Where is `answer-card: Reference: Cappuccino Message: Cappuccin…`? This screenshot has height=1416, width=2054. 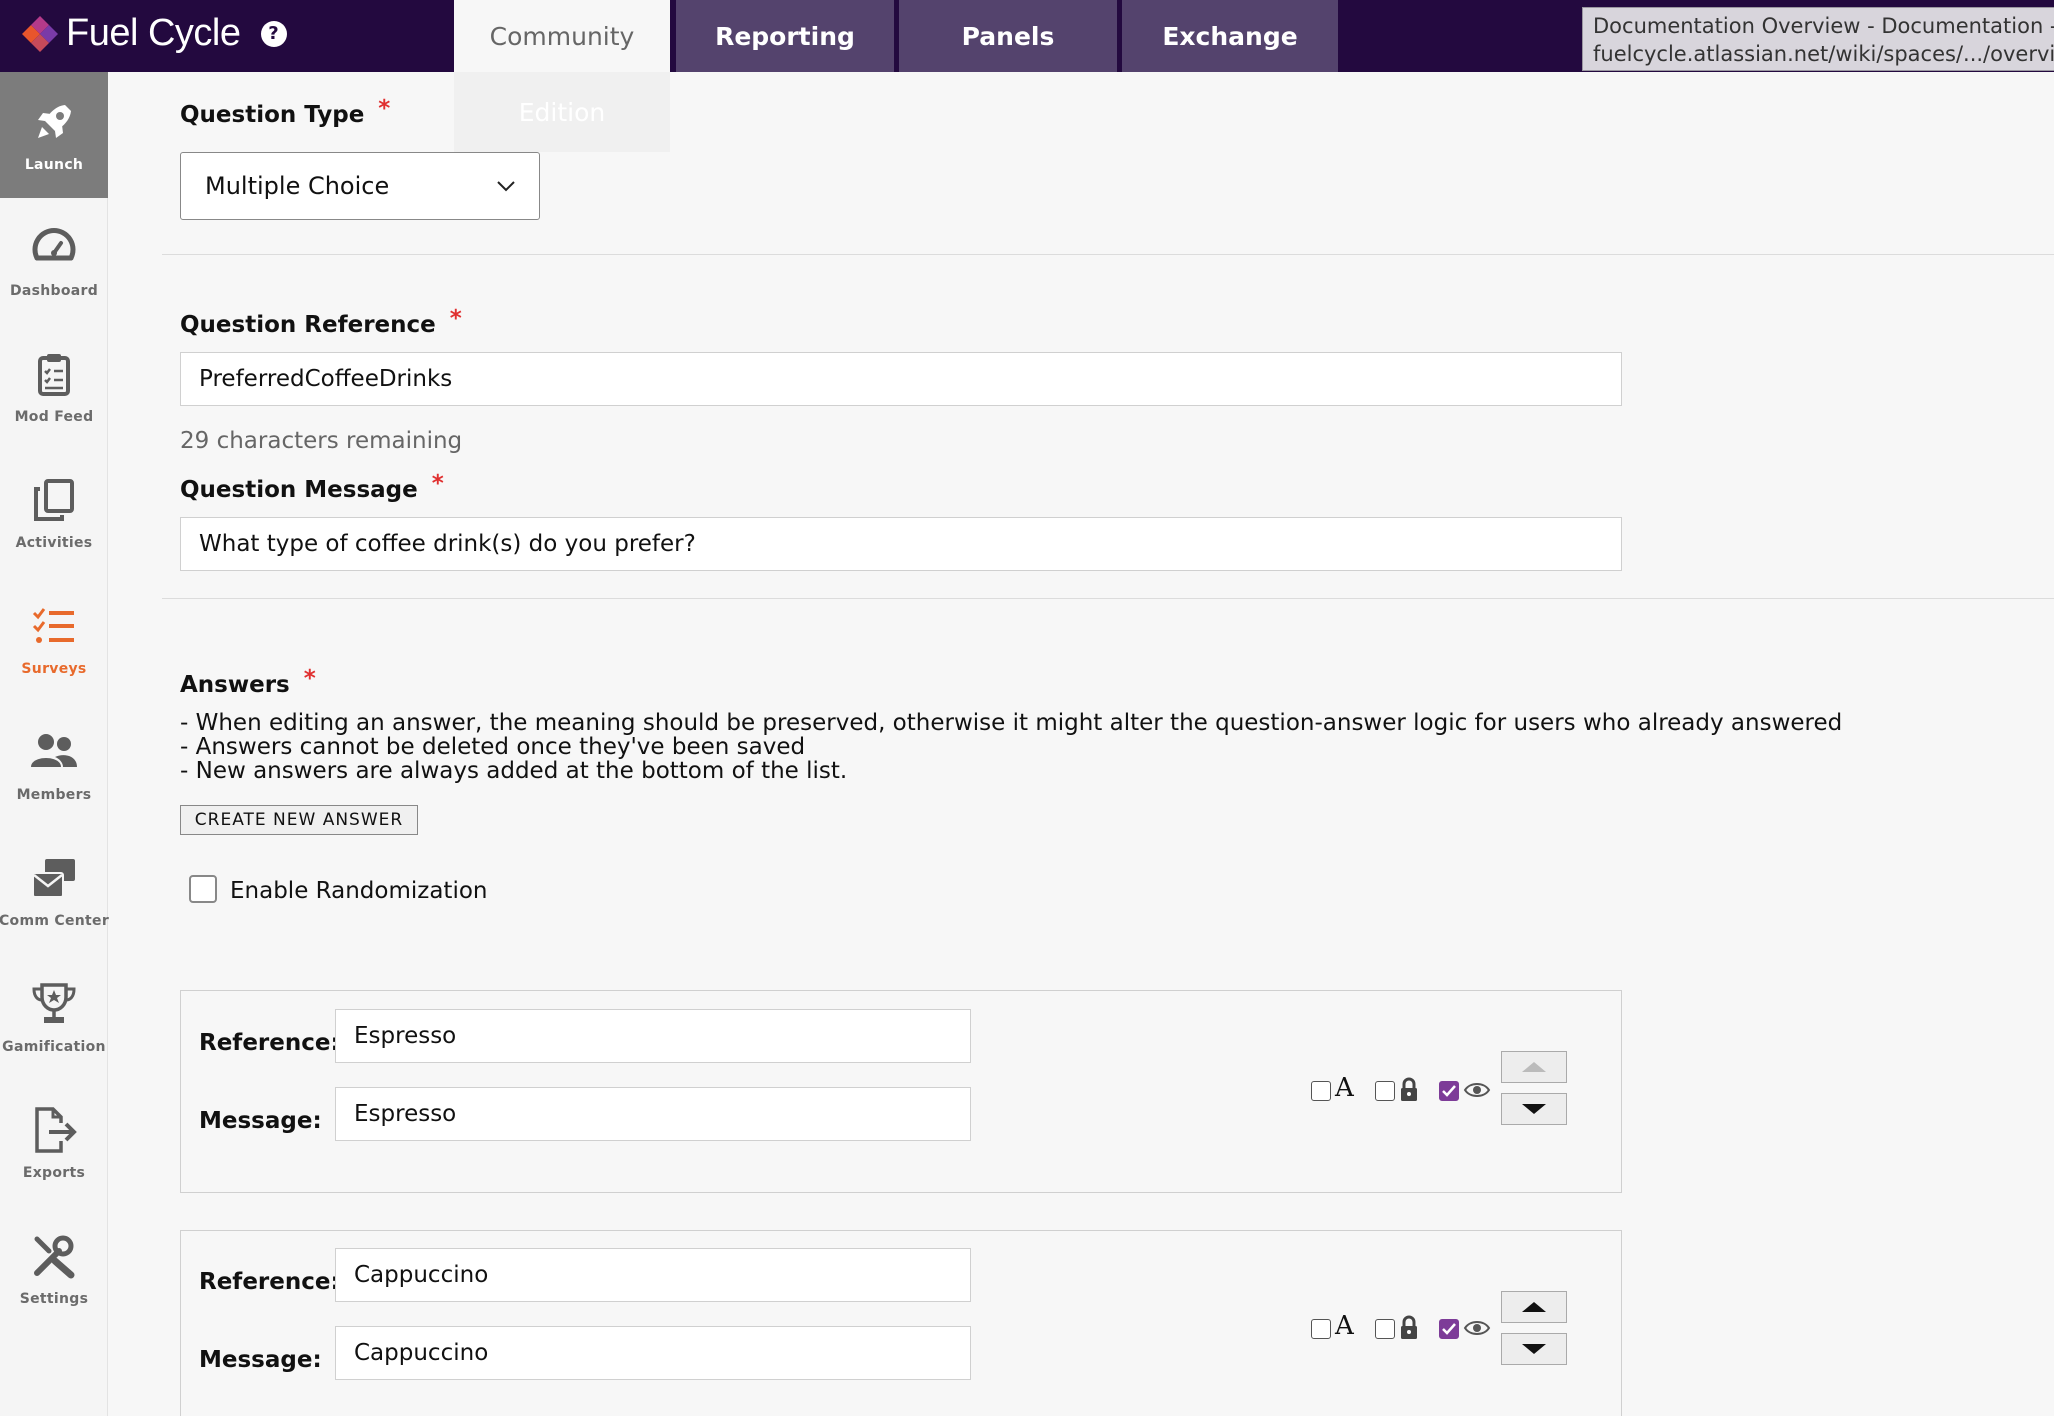
answer-card: Reference: Cappuccino Message: Cappuccin… is located at coordinates (901, 1323).